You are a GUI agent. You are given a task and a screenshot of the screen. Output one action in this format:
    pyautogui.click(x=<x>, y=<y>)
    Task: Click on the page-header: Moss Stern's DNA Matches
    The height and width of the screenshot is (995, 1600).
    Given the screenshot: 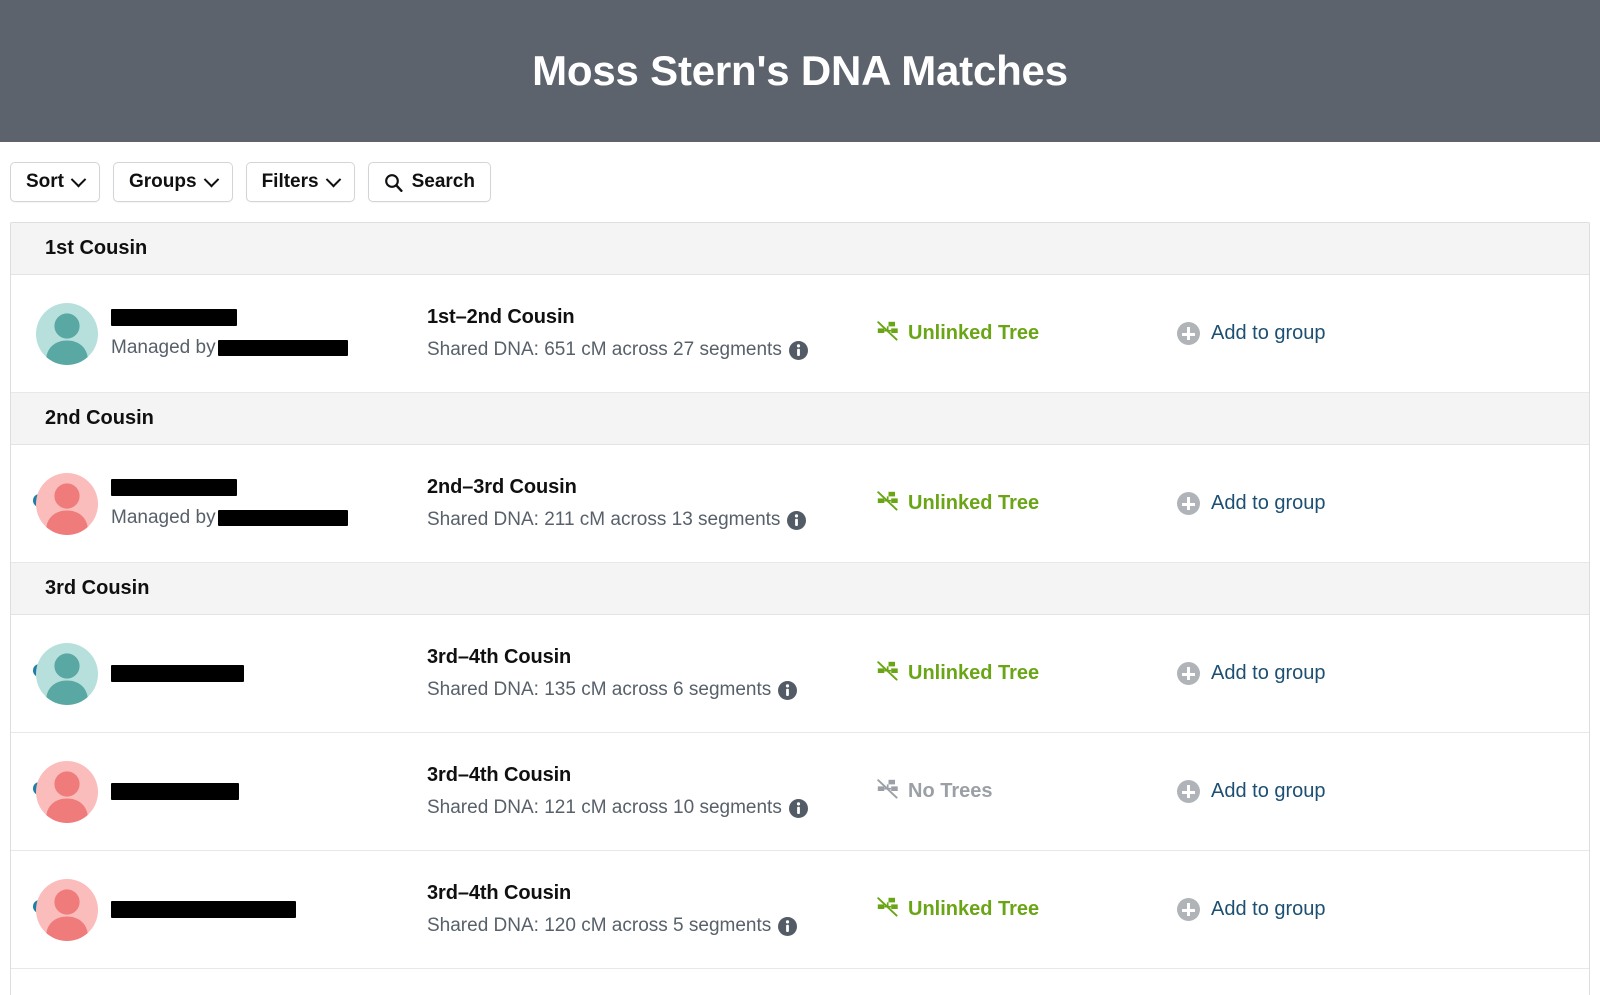 What is the action you would take?
    pyautogui.click(x=800, y=71)
    